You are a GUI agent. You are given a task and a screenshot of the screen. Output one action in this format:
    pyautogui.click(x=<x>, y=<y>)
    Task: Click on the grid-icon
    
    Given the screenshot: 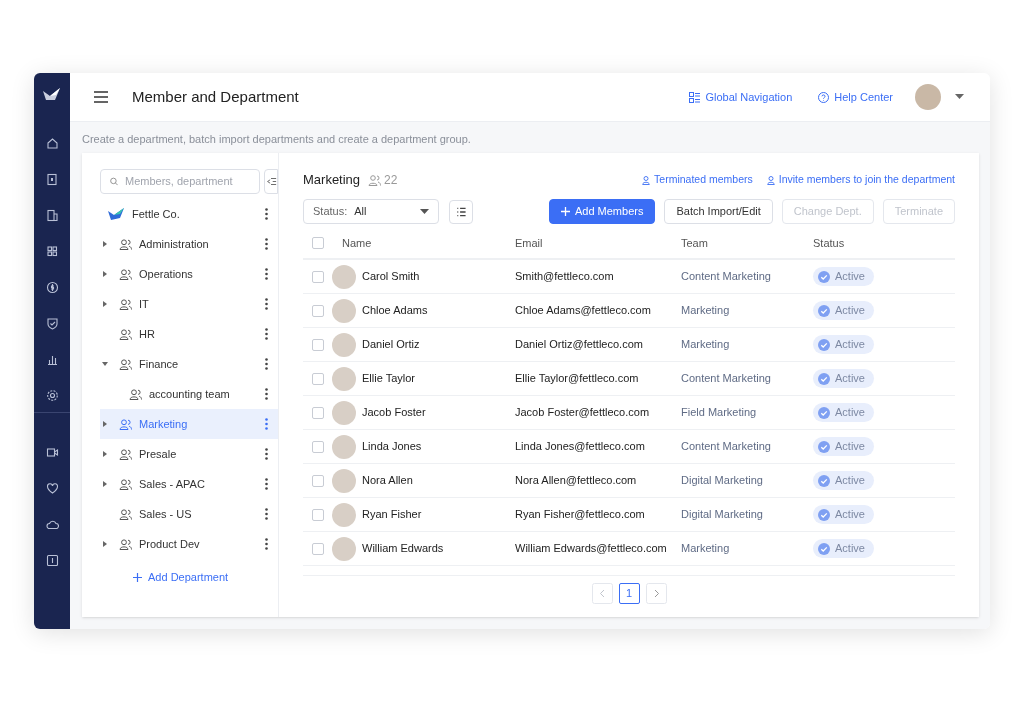 What is the action you would take?
    pyautogui.click(x=52, y=251)
    